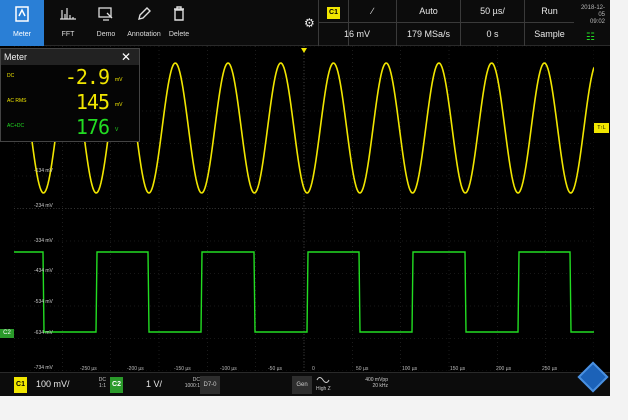 This screenshot has width=628, height=420. I want to click on fft-button: FFT, so click(68, 23).